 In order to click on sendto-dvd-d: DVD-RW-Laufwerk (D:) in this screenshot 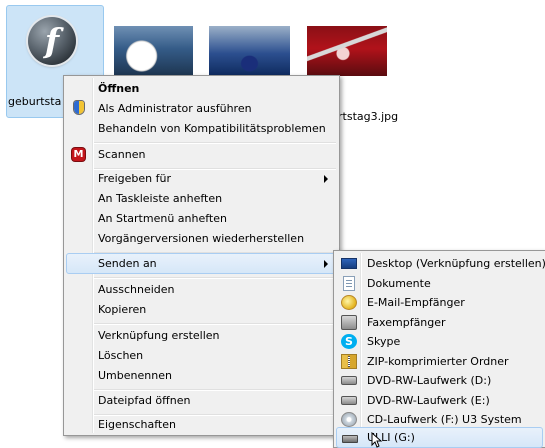, I will do `click(439, 380)`.